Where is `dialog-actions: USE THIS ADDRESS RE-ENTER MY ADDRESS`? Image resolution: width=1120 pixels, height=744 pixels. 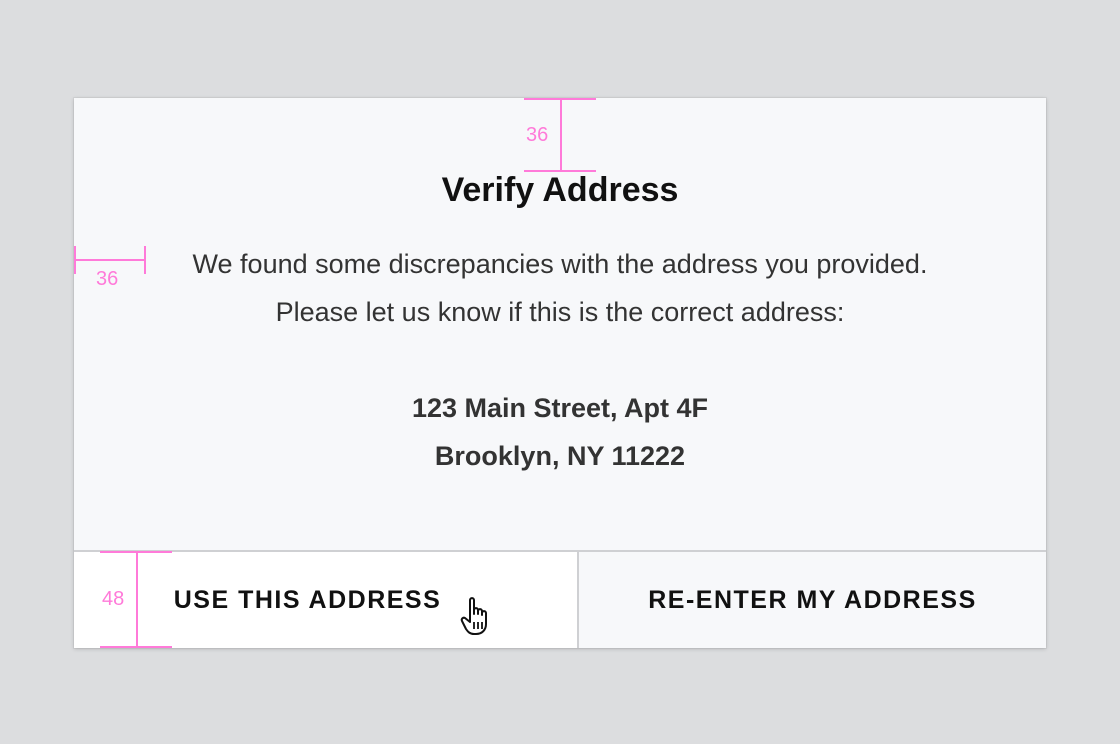
dialog-actions: USE THIS ADDRESS RE-ENTER MY ADDRESS is located at coordinates (560, 599).